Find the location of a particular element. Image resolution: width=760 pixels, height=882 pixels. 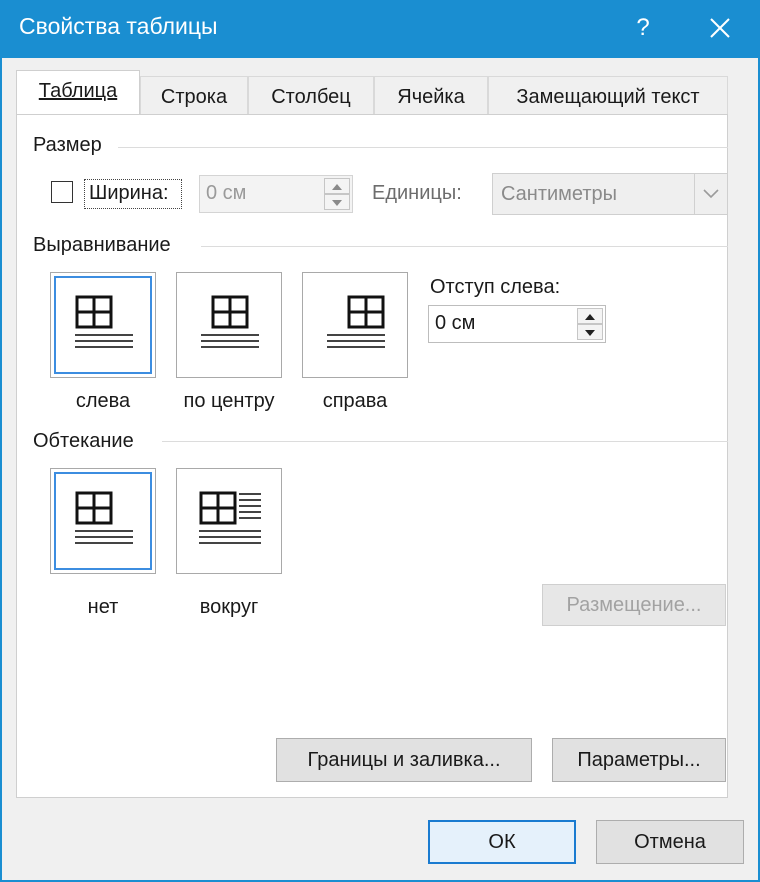

wrapping-divider is located at coordinates (445, 441).